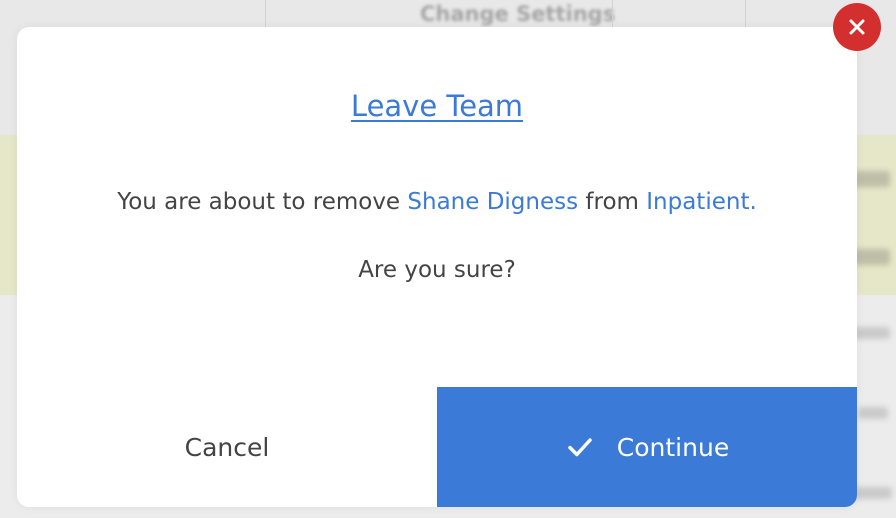 The image size is (896, 518). Describe the element at coordinates (873, 413) in the screenshot. I see `blurred-text` at that location.